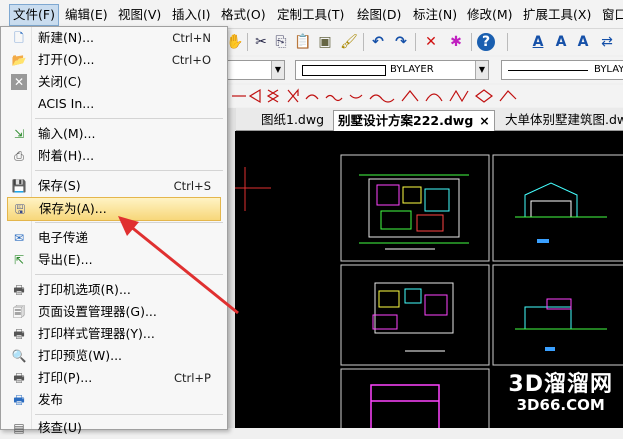 Image resolution: width=623 pixels, height=439 pixels. I want to click on menu-edit: 编辑(E), so click(86, 15).